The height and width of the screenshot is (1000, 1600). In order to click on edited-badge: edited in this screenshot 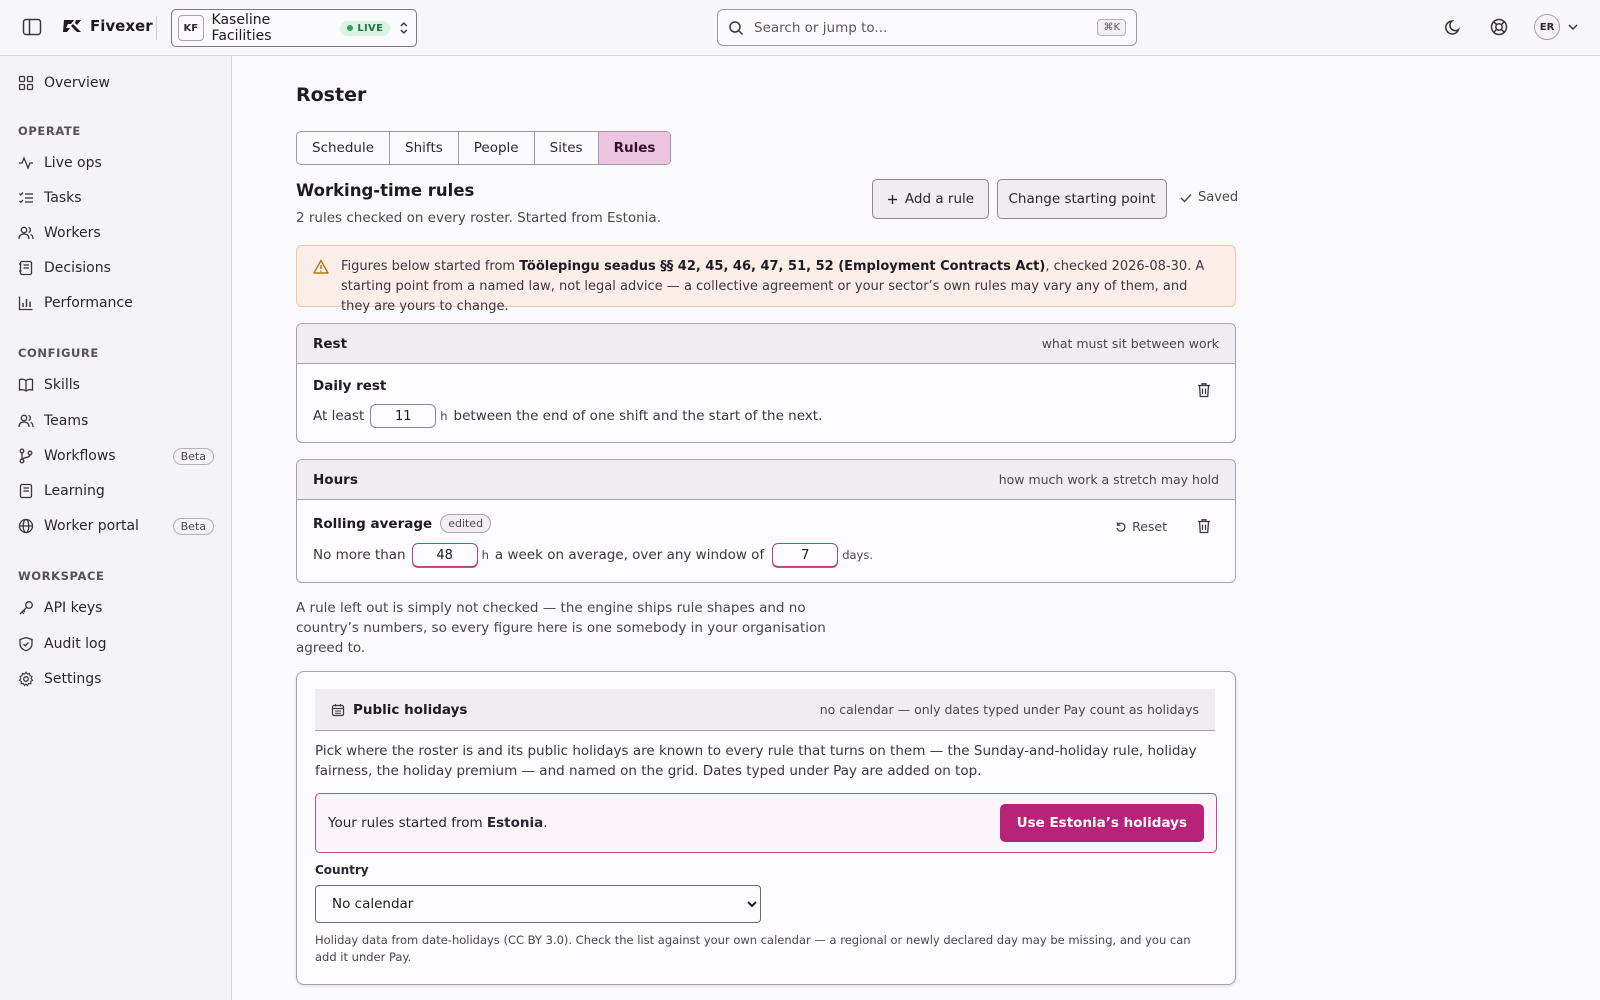, I will do `click(466, 523)`.